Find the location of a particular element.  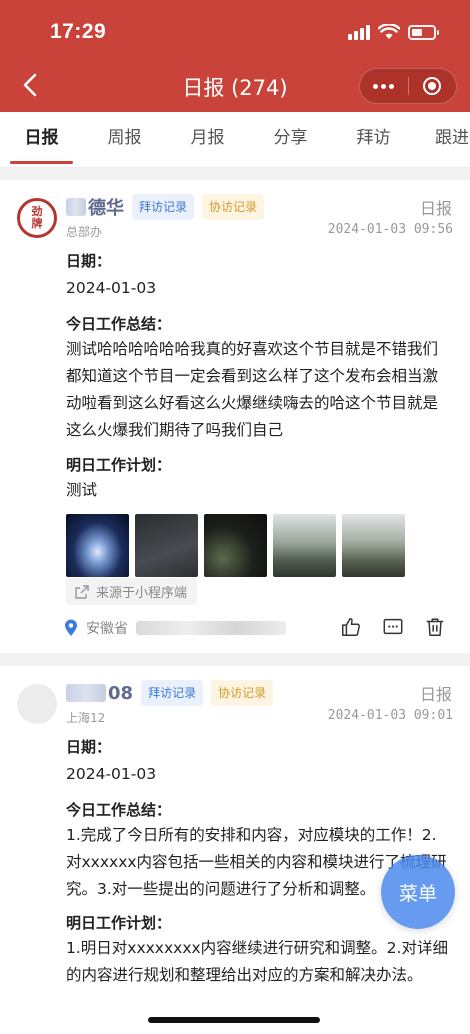

more-button is located at coordinates (384, 86).